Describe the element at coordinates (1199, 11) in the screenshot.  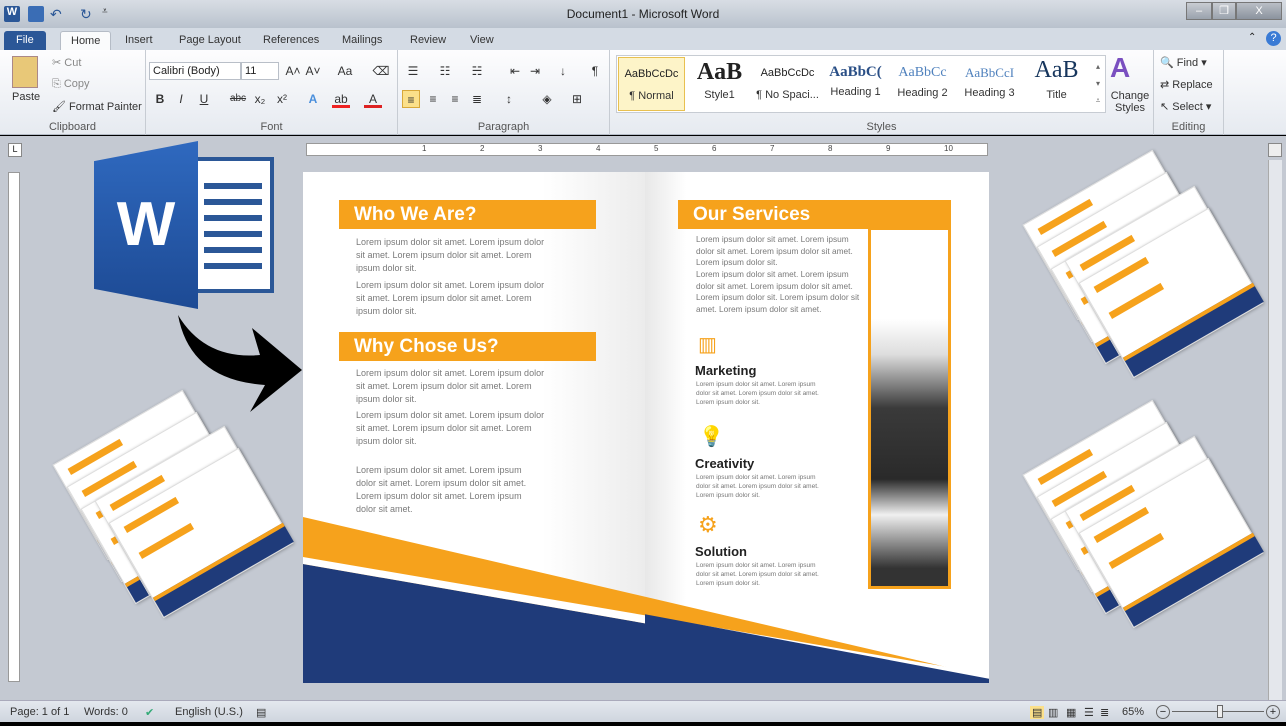
I see `minimize-button: ‒` at that location.